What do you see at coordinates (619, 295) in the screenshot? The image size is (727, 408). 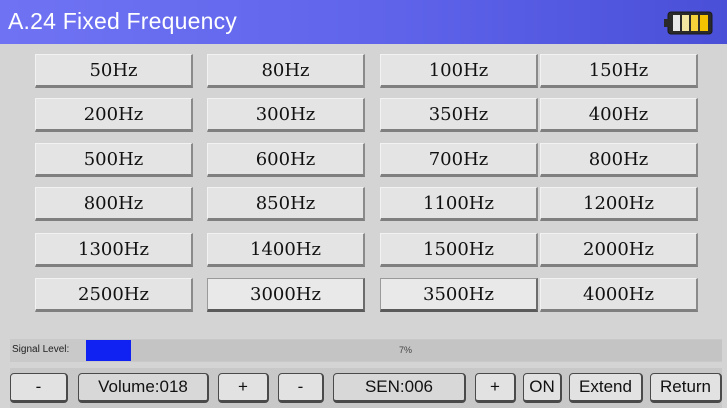 I see `frequency-button: 4000Hz` at bounding box center [619, 295].